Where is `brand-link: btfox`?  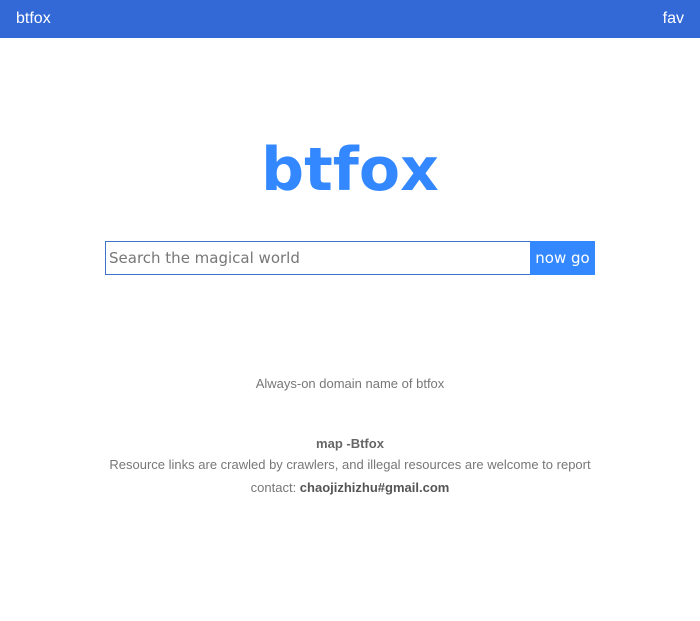
brand-link: btfox is located at coordinates (33, 19).